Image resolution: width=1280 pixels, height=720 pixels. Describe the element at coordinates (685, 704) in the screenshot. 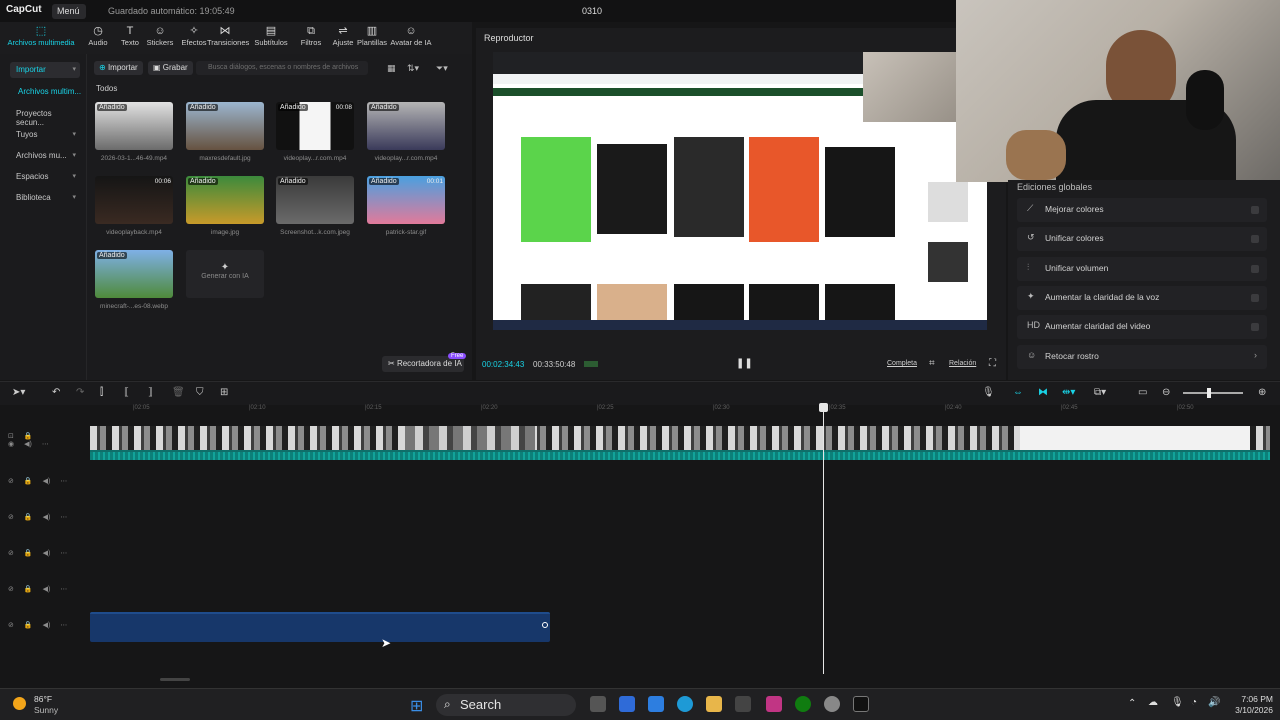

I see `edge-icon` at that location.